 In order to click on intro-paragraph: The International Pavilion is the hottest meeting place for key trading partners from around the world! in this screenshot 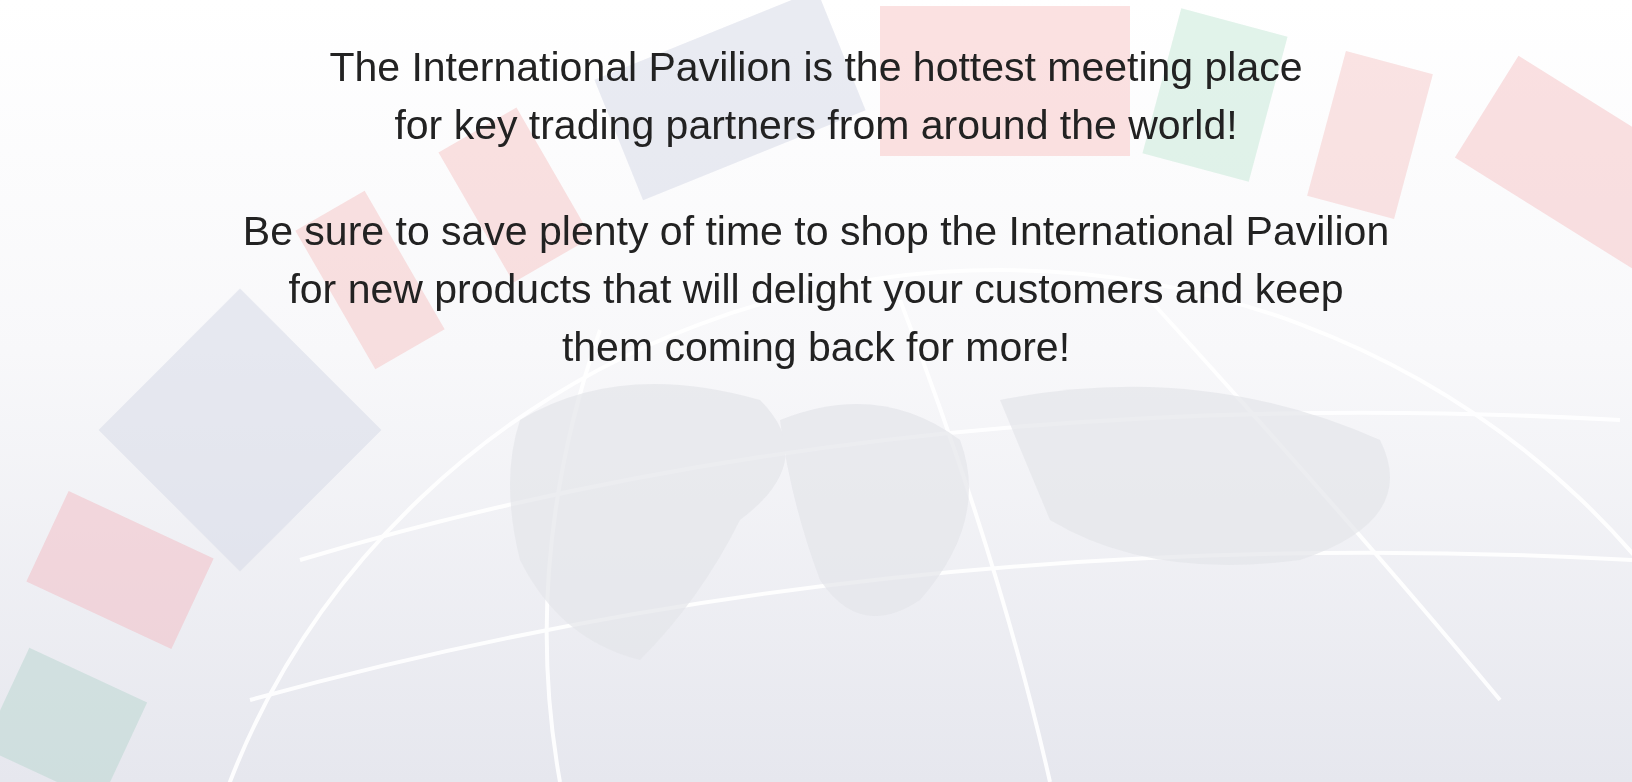, I will do `click(816, 96)`.